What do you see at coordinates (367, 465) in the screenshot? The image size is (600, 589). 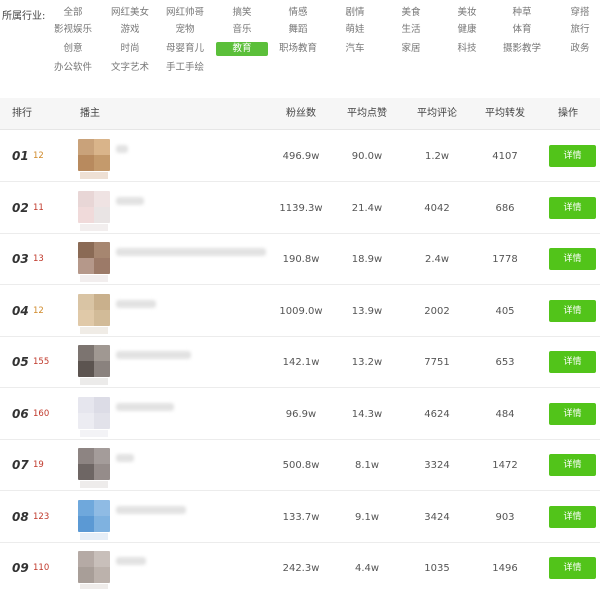 I see `avg-likes: 8.1w` at bounding box center [367, 465].